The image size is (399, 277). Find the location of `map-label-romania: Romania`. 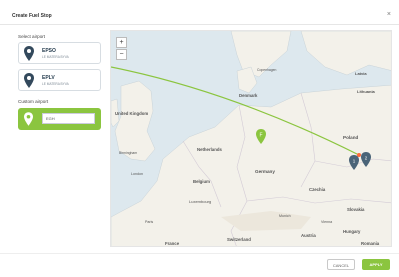

map-label-romania: Romania is located at coordinates (370, 243).